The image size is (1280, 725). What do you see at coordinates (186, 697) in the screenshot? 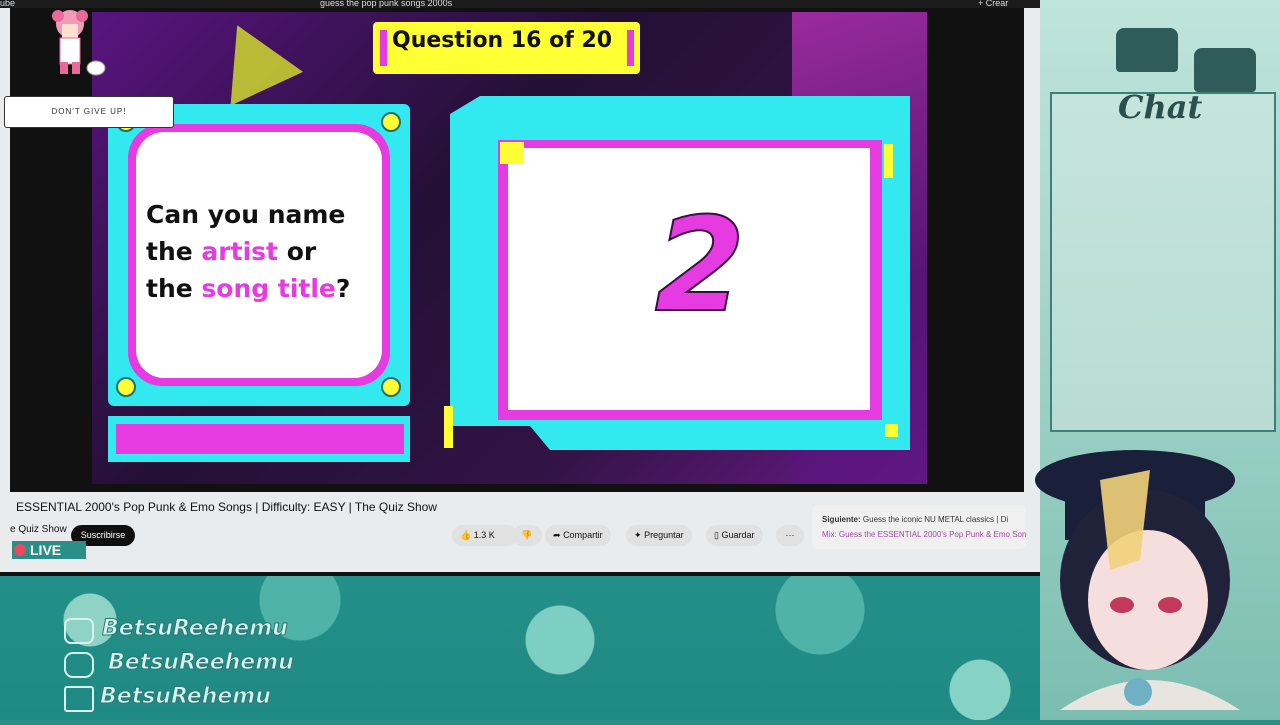
I see `social-twitch: BetsuRehemu` at bounding box center [186, 697].